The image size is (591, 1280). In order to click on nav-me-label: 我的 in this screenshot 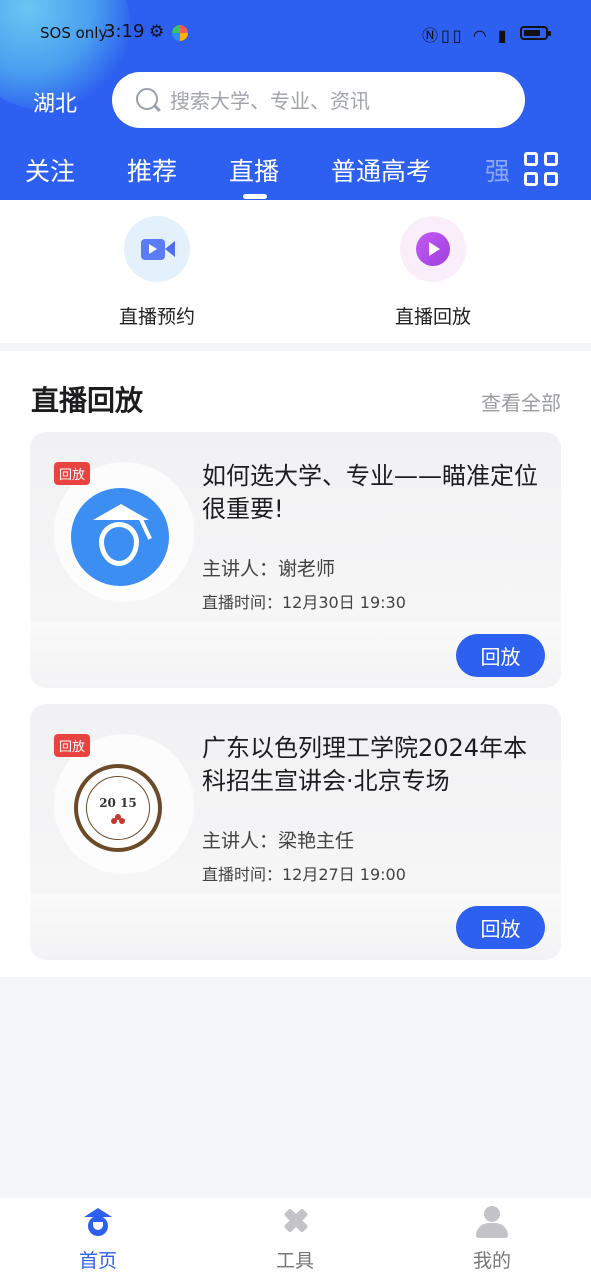, I will do `click(491, 1261)`.